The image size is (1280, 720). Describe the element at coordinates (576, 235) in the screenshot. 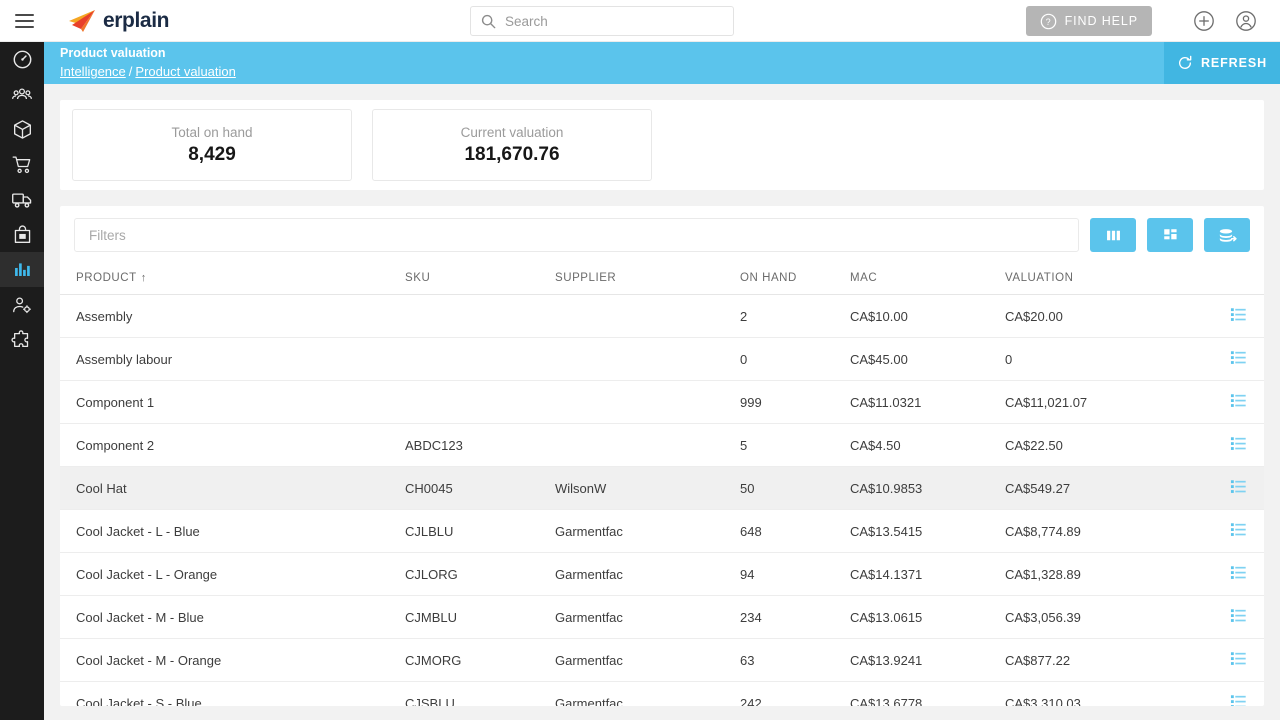

I see `filters-input: Filters` at that location.